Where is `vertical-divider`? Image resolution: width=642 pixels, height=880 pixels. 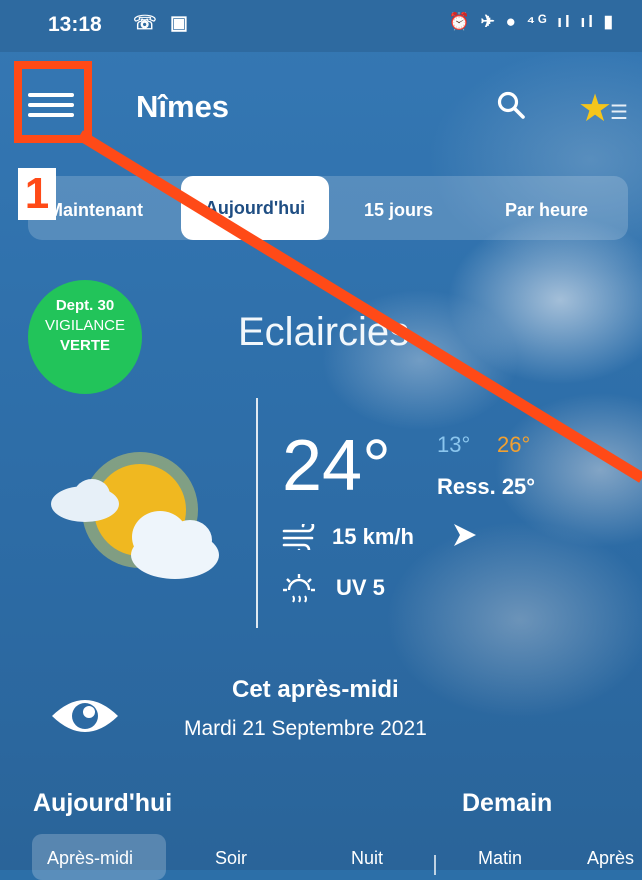 vertical-divider is located at coordinates (257, 513).